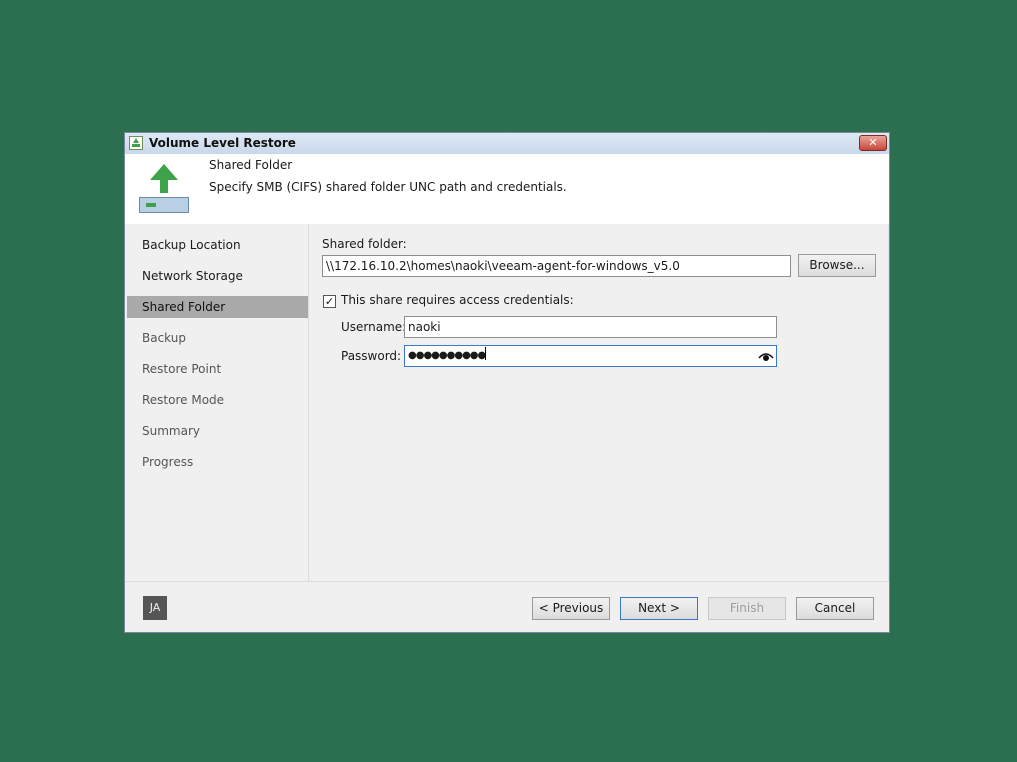 The image size is (1017, 762). What do you see at coordinates (136, 143) in the screenshot?
I see `restore-app-icon` at bounding box center [136, 143].